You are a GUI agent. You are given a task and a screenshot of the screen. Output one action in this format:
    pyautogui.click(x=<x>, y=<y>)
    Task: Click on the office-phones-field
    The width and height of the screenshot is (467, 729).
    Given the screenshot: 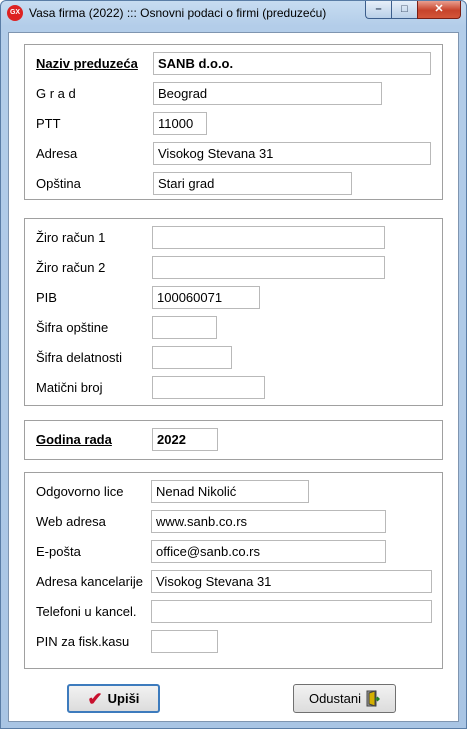 What is the action you would take?
    pyautogui.click(x=291, y=611)
    